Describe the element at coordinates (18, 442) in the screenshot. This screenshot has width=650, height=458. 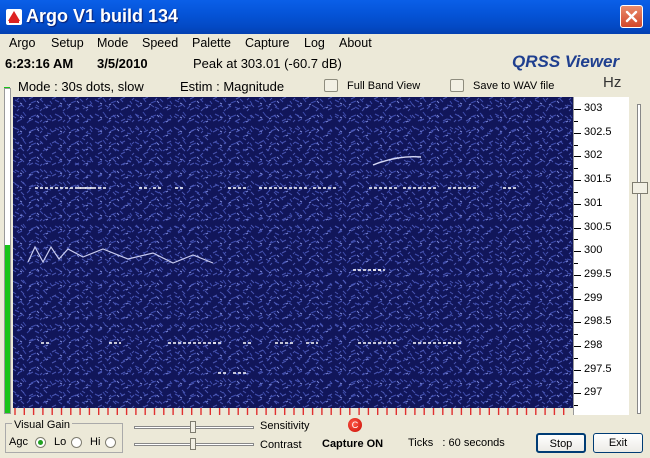
I see `agc-label: Agc` at that location.